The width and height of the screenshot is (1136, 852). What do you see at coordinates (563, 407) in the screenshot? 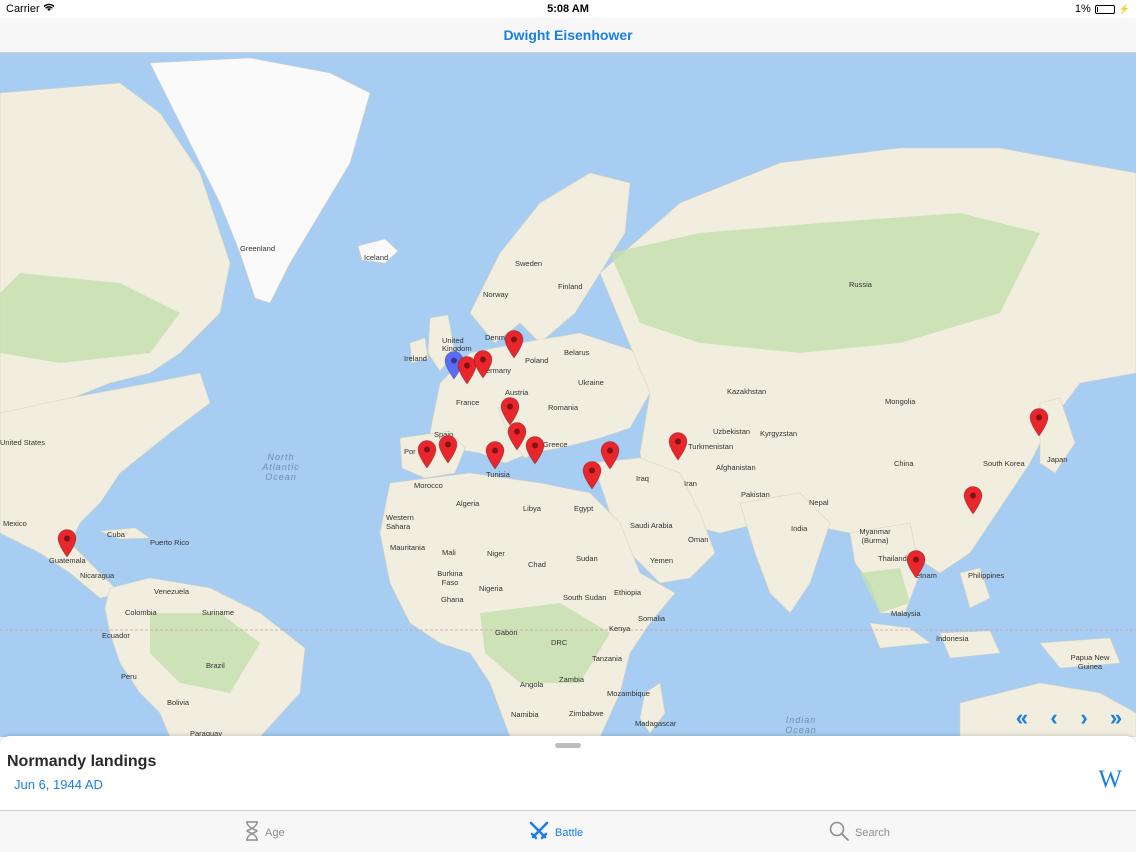
I see `label-romania: Romania` at bounding box center [563, 407].